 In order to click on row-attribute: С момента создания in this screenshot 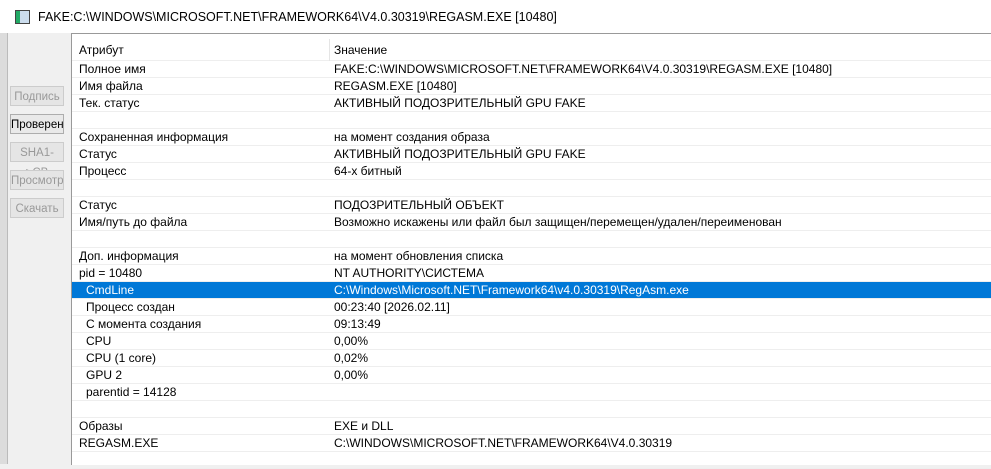, I will do `click(144, 324)`.